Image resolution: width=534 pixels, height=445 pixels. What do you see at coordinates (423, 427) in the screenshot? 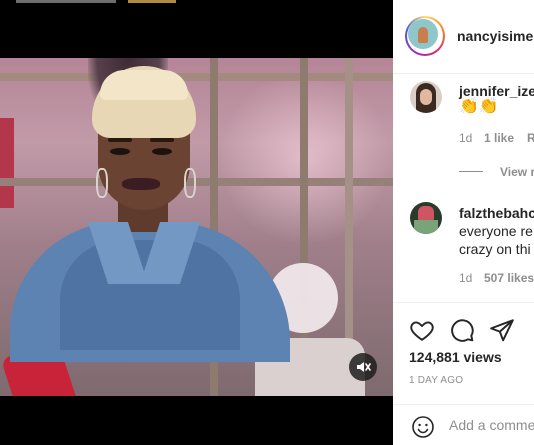
I see `smiley-icon` at bounding box center [423, 427].